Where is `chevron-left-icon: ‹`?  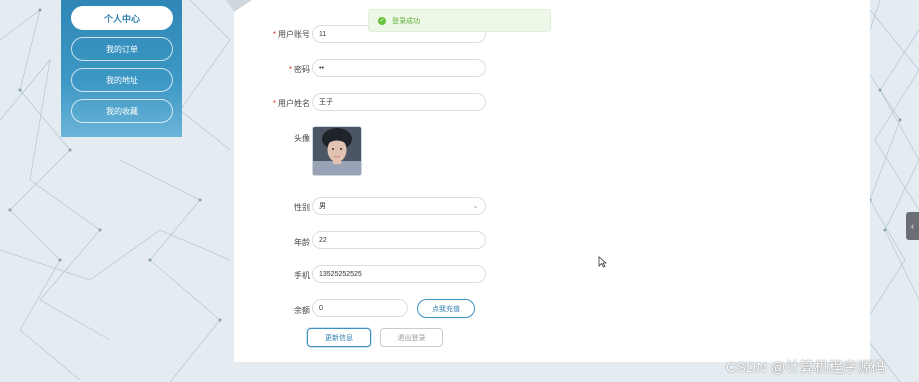
chevron-left-icon: ‹ is located at coordinates (912, 226).